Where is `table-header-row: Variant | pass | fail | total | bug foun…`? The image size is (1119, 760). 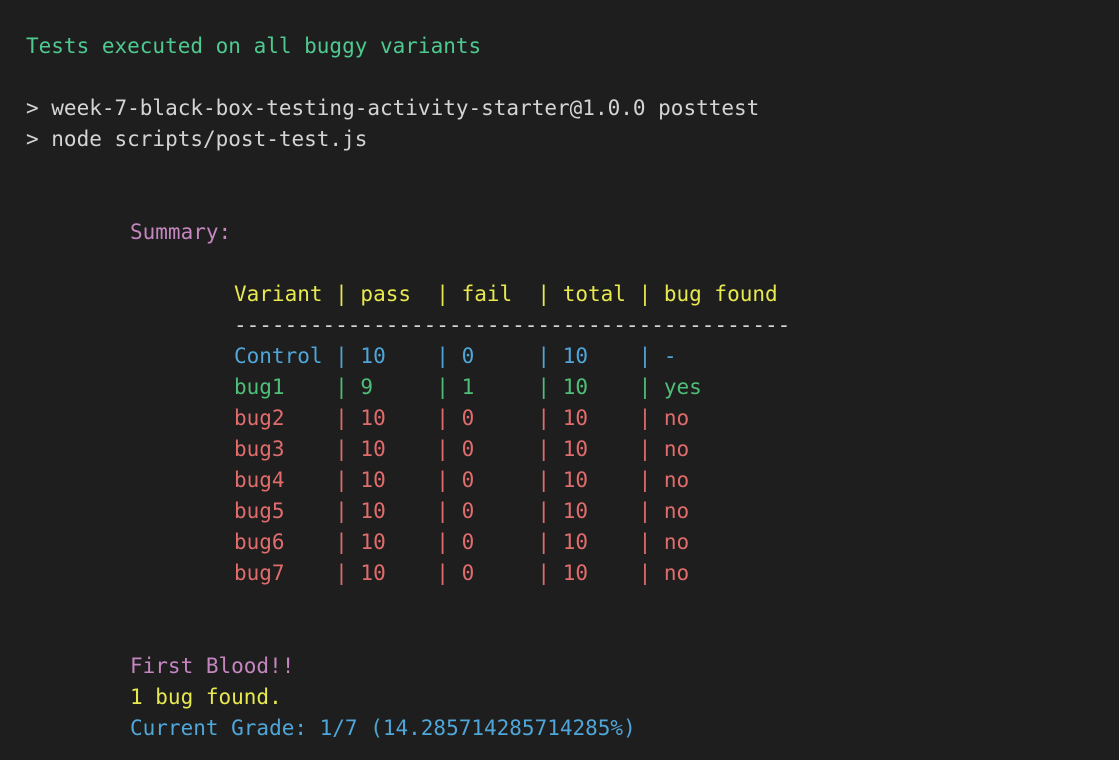
table-header-row: Variant | pass | fail | total | bug foun… is located at coordinates (506, 294).